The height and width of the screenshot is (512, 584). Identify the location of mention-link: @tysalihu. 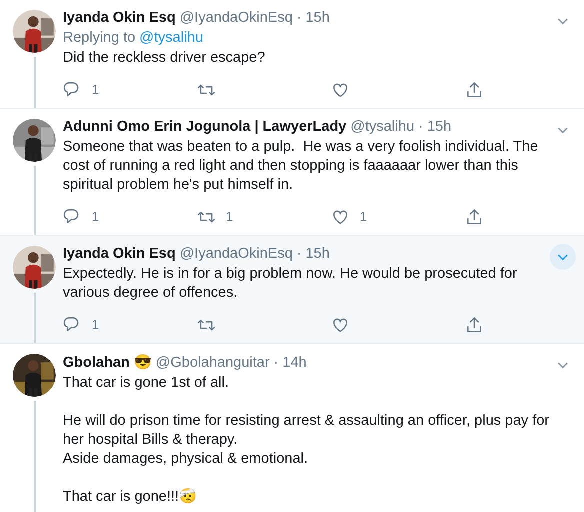
(172, 38).